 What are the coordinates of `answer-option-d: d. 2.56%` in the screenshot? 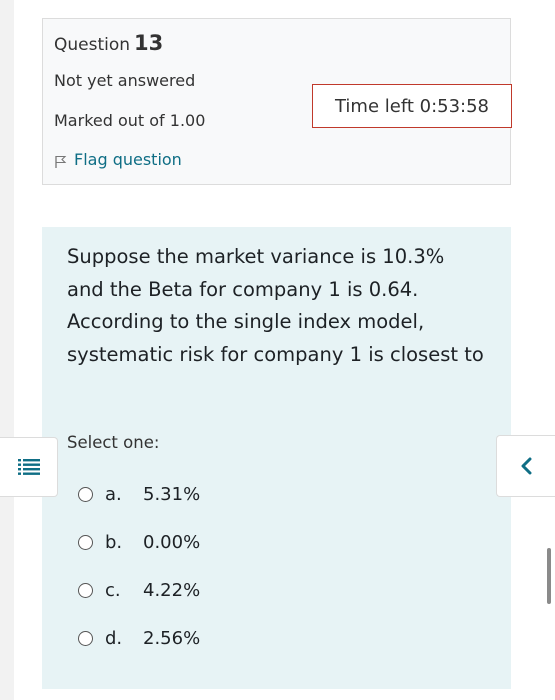 It's located at (139, 638).